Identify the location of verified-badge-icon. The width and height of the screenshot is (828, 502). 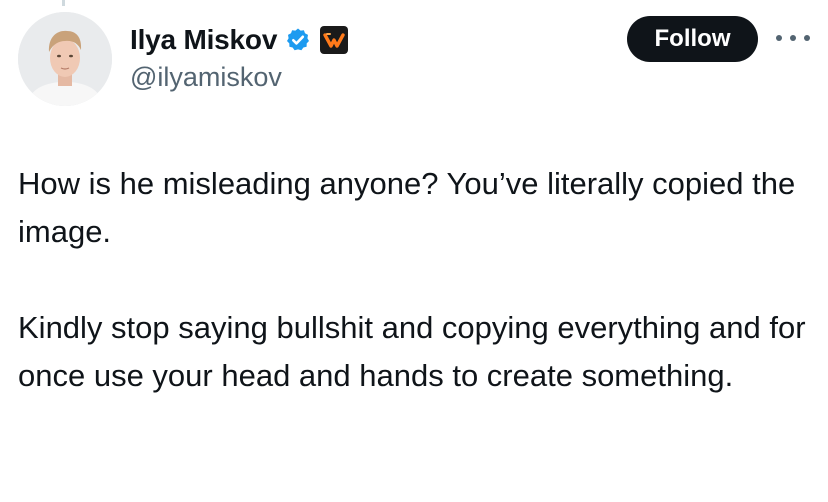
(298, 40).